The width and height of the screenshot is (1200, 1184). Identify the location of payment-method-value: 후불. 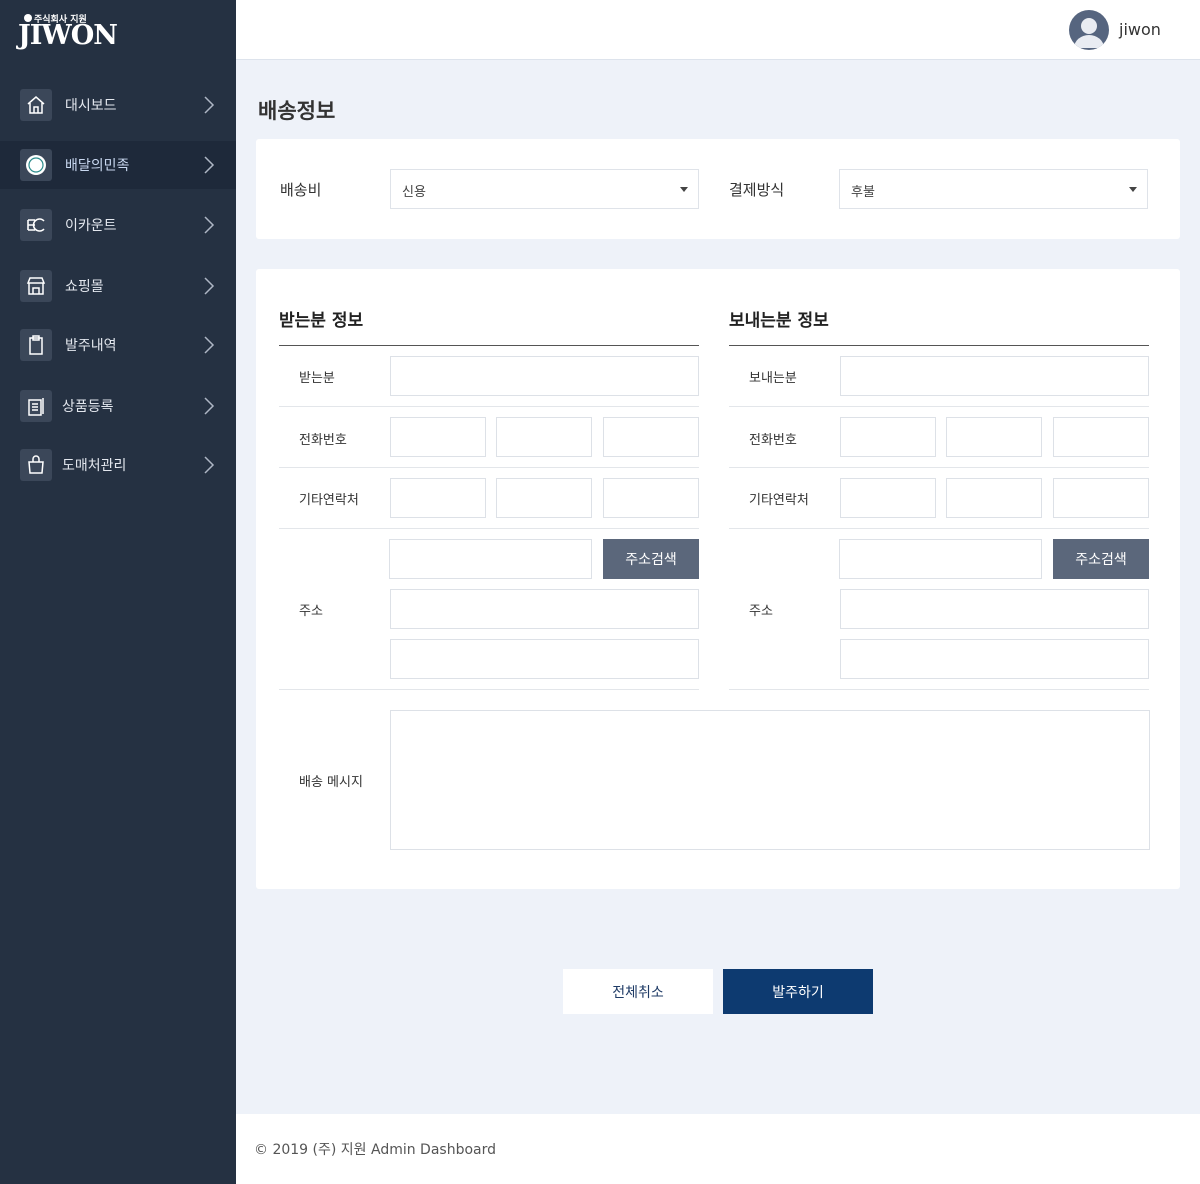
(863, 192).